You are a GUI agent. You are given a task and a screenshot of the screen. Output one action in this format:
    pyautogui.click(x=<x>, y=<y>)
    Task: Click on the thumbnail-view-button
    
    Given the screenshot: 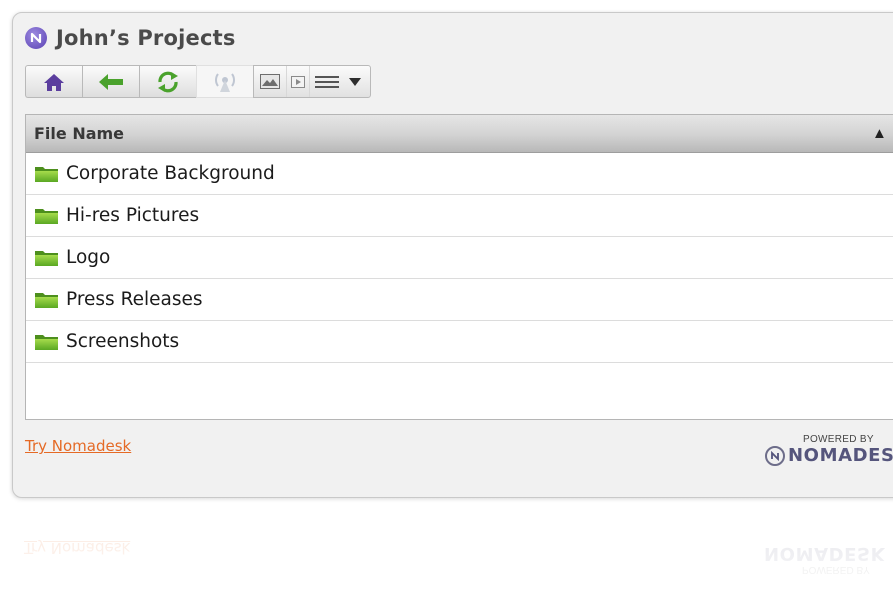 What is the action you would take?
    pyautogui.click(x=270, y=81)
    